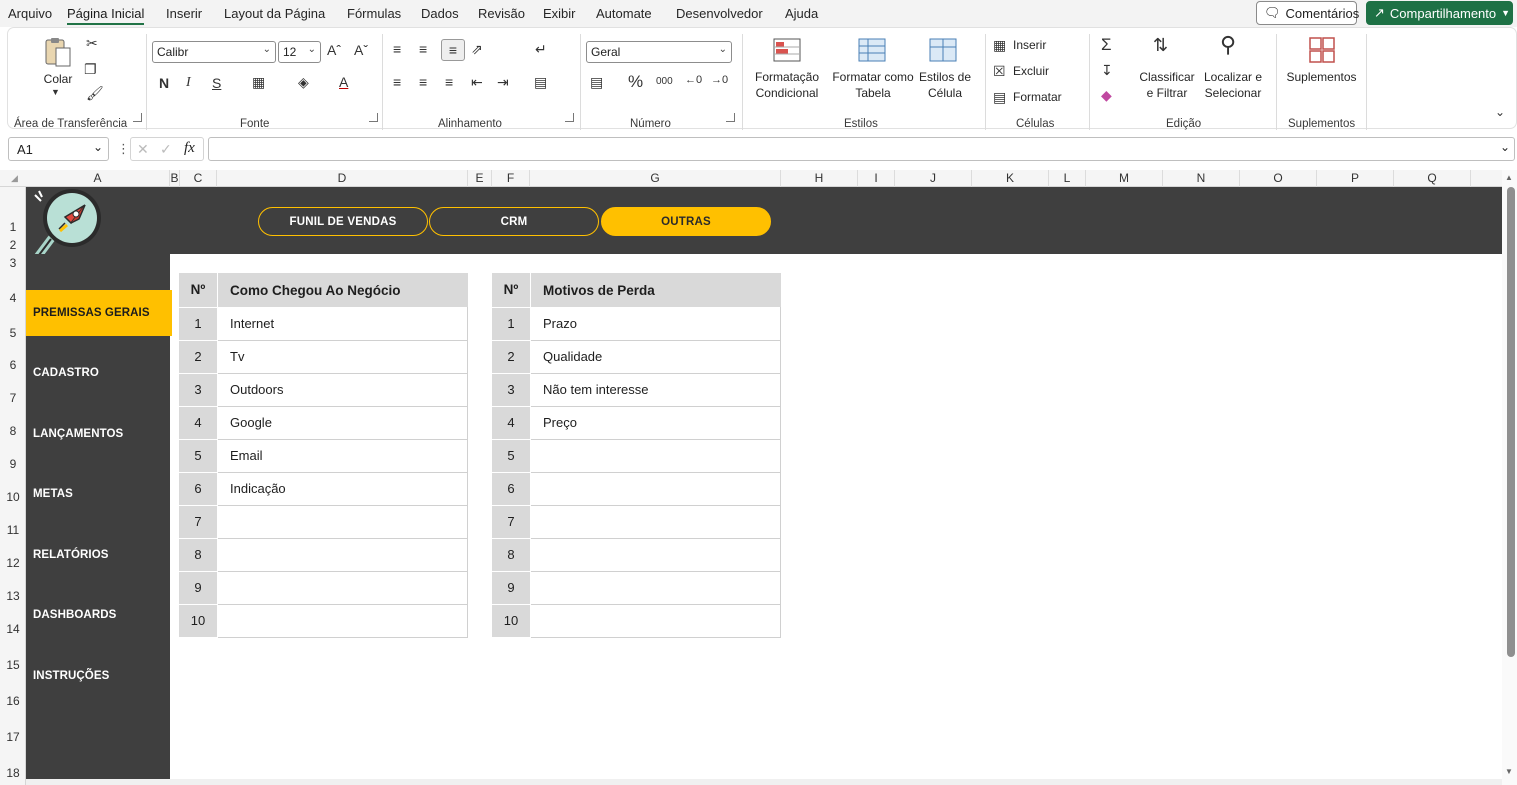  I want to click on increase-indent-icon: ⇥, so click(503, 82).